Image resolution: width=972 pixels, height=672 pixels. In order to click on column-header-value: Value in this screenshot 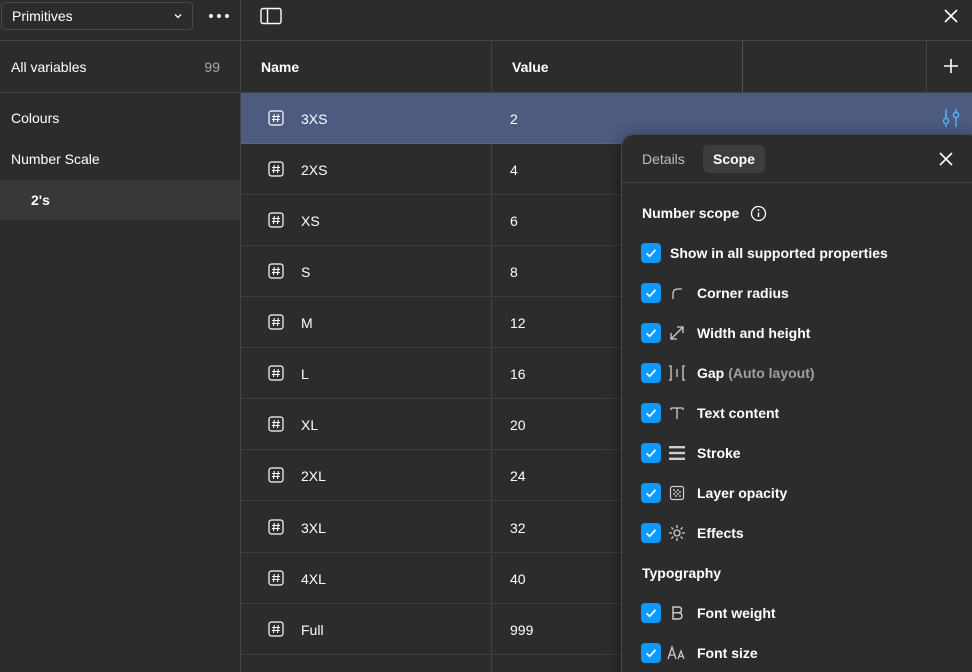, I will do `click(530, 66)`.